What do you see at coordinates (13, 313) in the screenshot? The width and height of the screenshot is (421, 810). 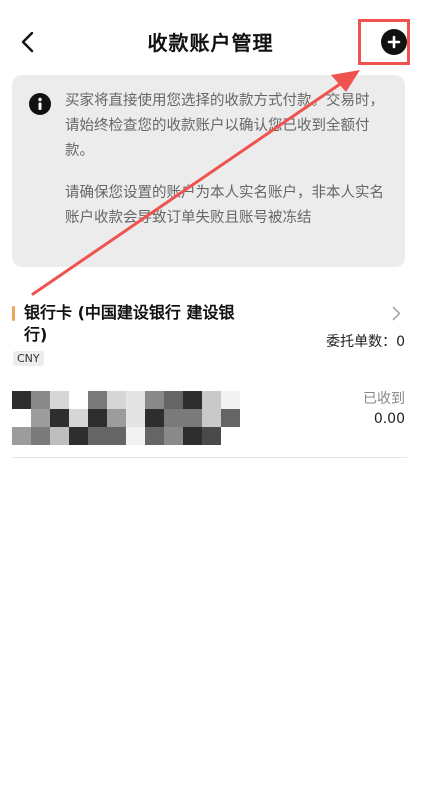 I see `accent-bar` at bounding box center [13, 313].